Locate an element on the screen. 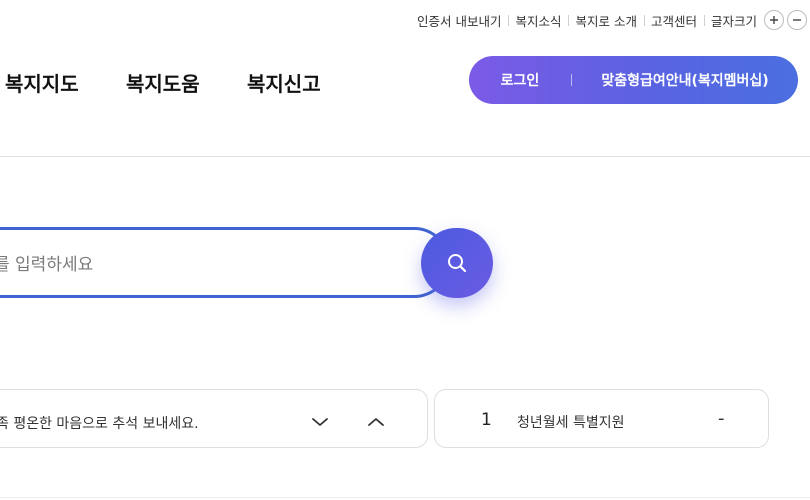 The height and width of the screenshot is (500, 810). notice-prev-button is located at coordinates (376, 422).